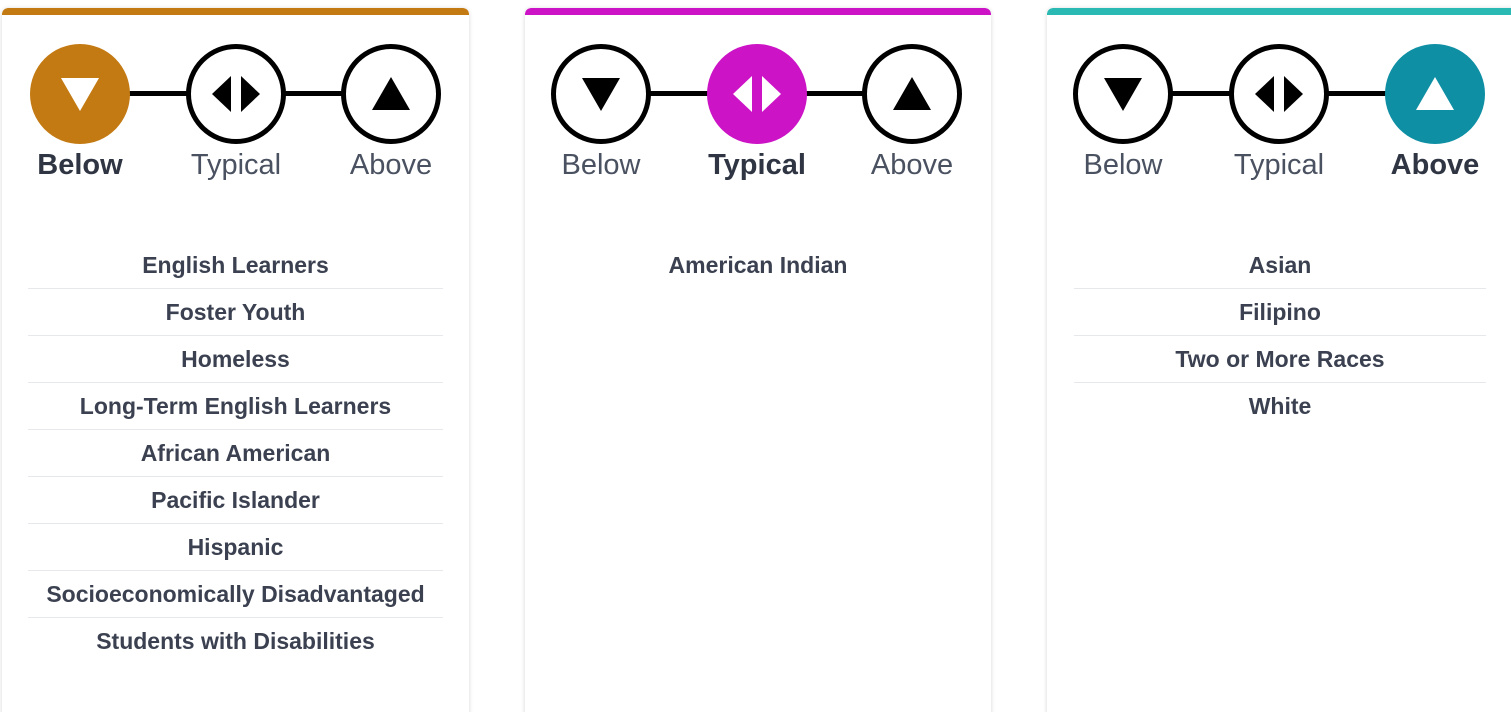 This screenshot has width=1511, height=712. I want to click on student-group-list: Asian Filipino Two or More Races White, so click(1280, 335).